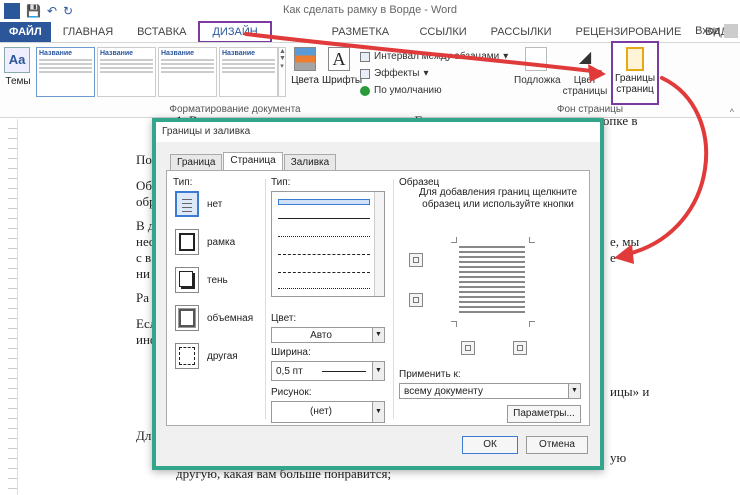  What do you see at coordinates (339, 59) in the screenshot?
I see `fonts-icon: A` at bounding box center [339, 59].